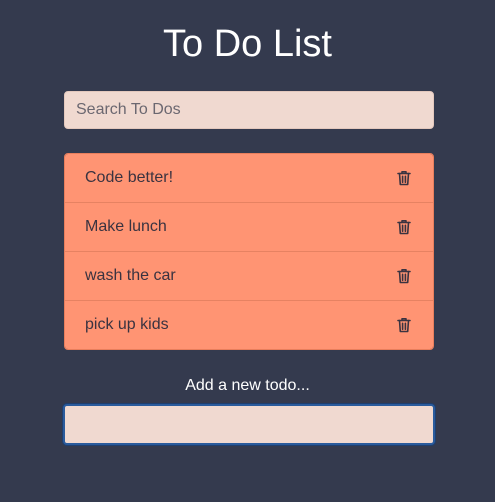 Image resolution: width=495 pixels, height=502 pixels. I want to click on page-title: To Do List, so click(247, 44).